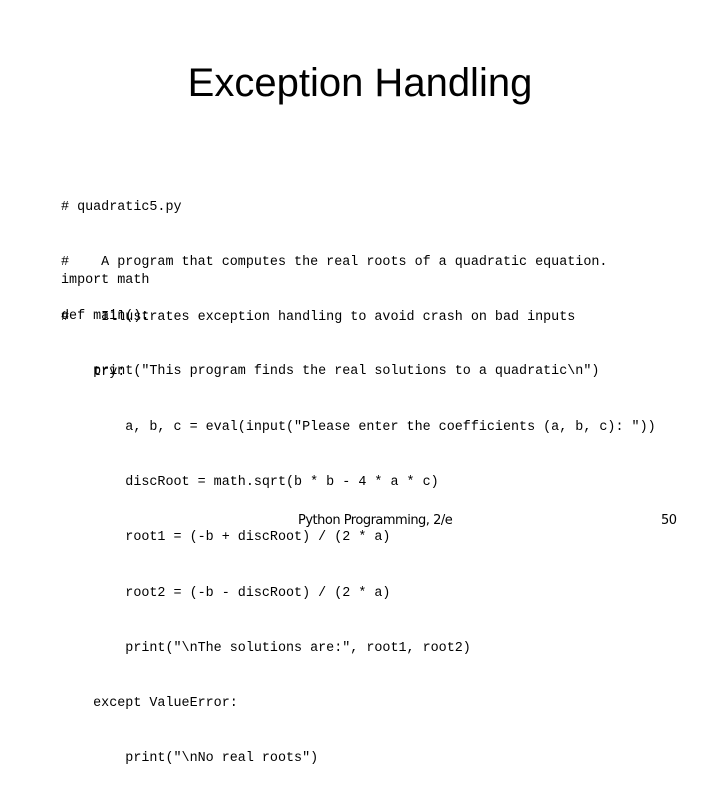  I want to click on code-line: try:, so click(93, 372).